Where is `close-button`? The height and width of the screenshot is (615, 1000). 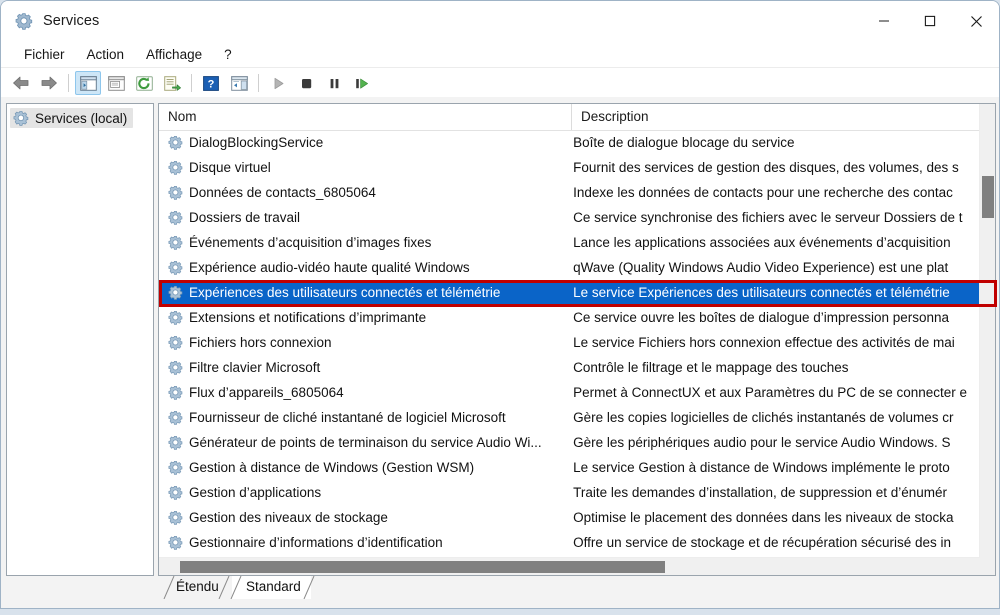
close-button is located at coordinates (976, 21).